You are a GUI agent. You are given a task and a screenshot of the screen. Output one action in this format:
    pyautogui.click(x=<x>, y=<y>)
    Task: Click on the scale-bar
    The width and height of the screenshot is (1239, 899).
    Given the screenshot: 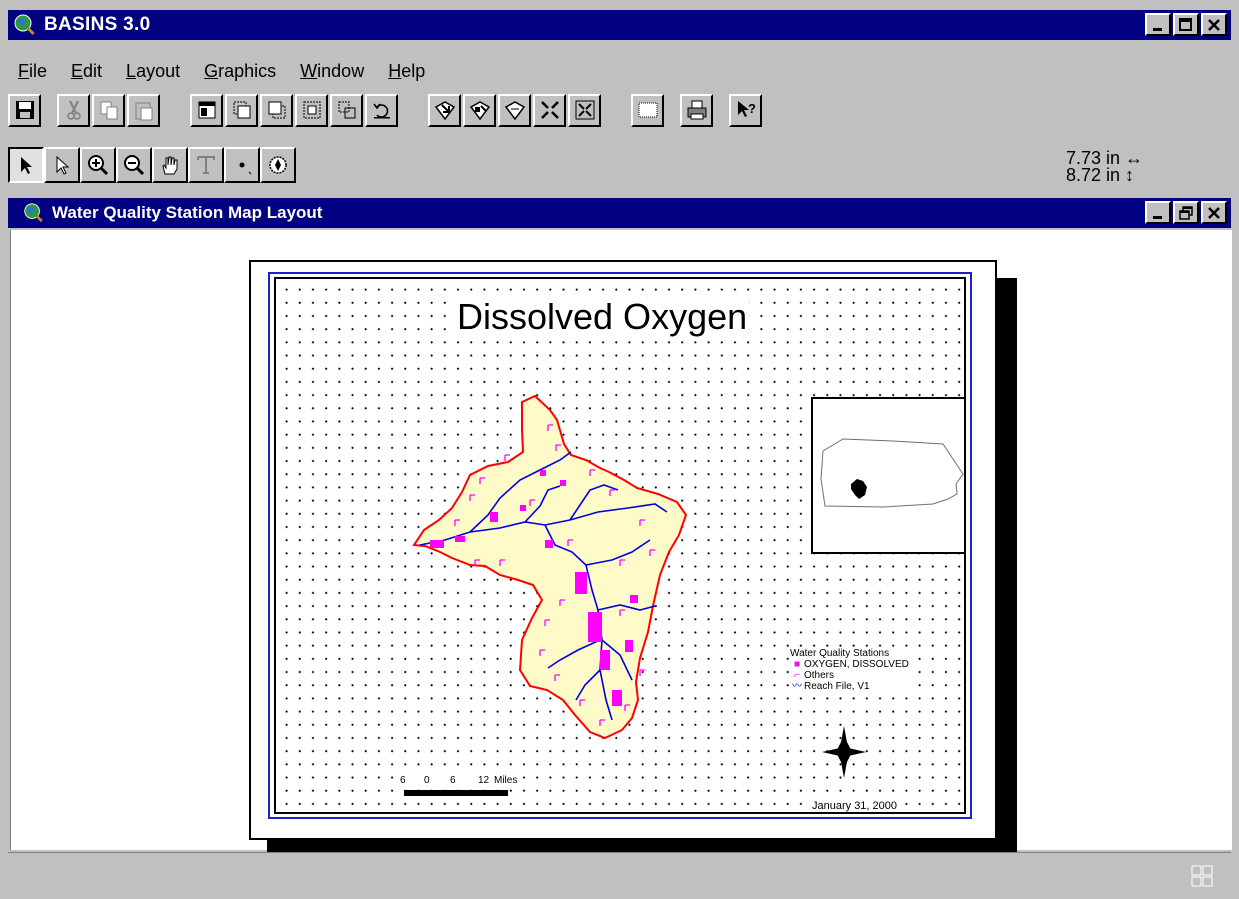 What is the action you would take?
    pyautogui.click(x=456, y=793)
    